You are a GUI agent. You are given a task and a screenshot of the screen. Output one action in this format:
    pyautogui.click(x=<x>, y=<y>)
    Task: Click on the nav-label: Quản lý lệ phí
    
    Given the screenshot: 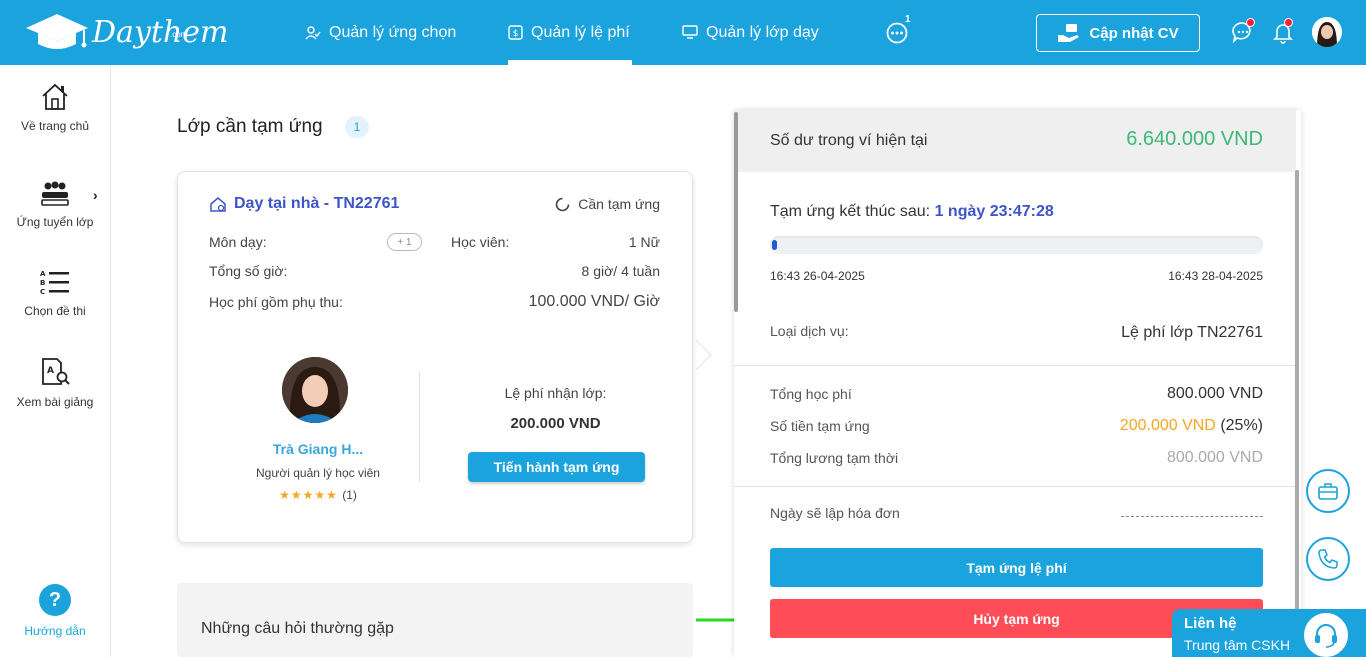 What is the action you would take?
    pyautogui.click(x=580, y=32)
    